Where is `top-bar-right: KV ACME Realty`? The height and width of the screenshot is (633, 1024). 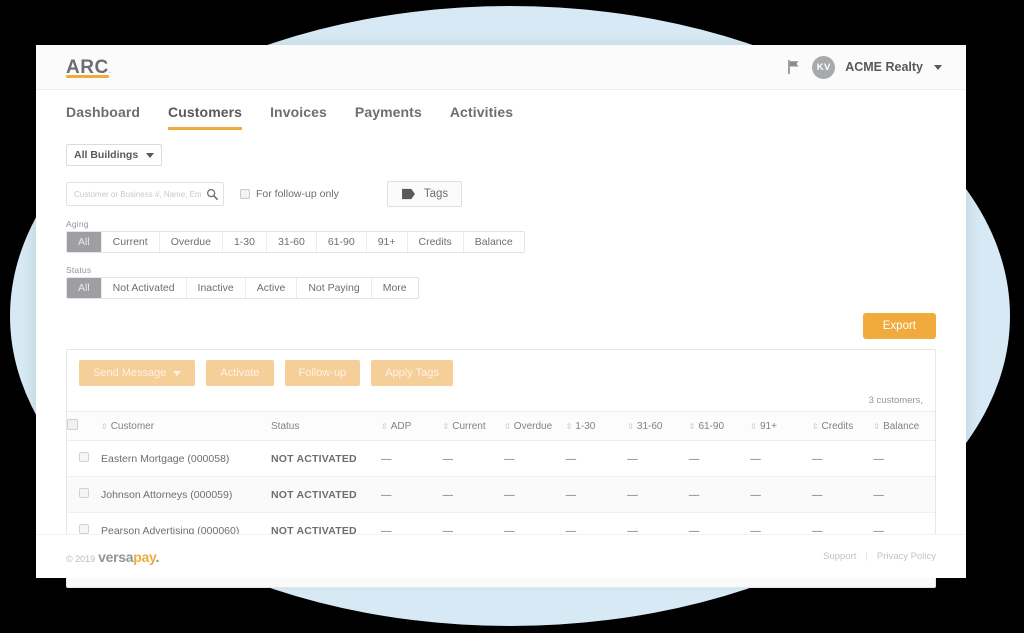 top-bar-right: KV ACME Realty is located at coordinates (864, 67).